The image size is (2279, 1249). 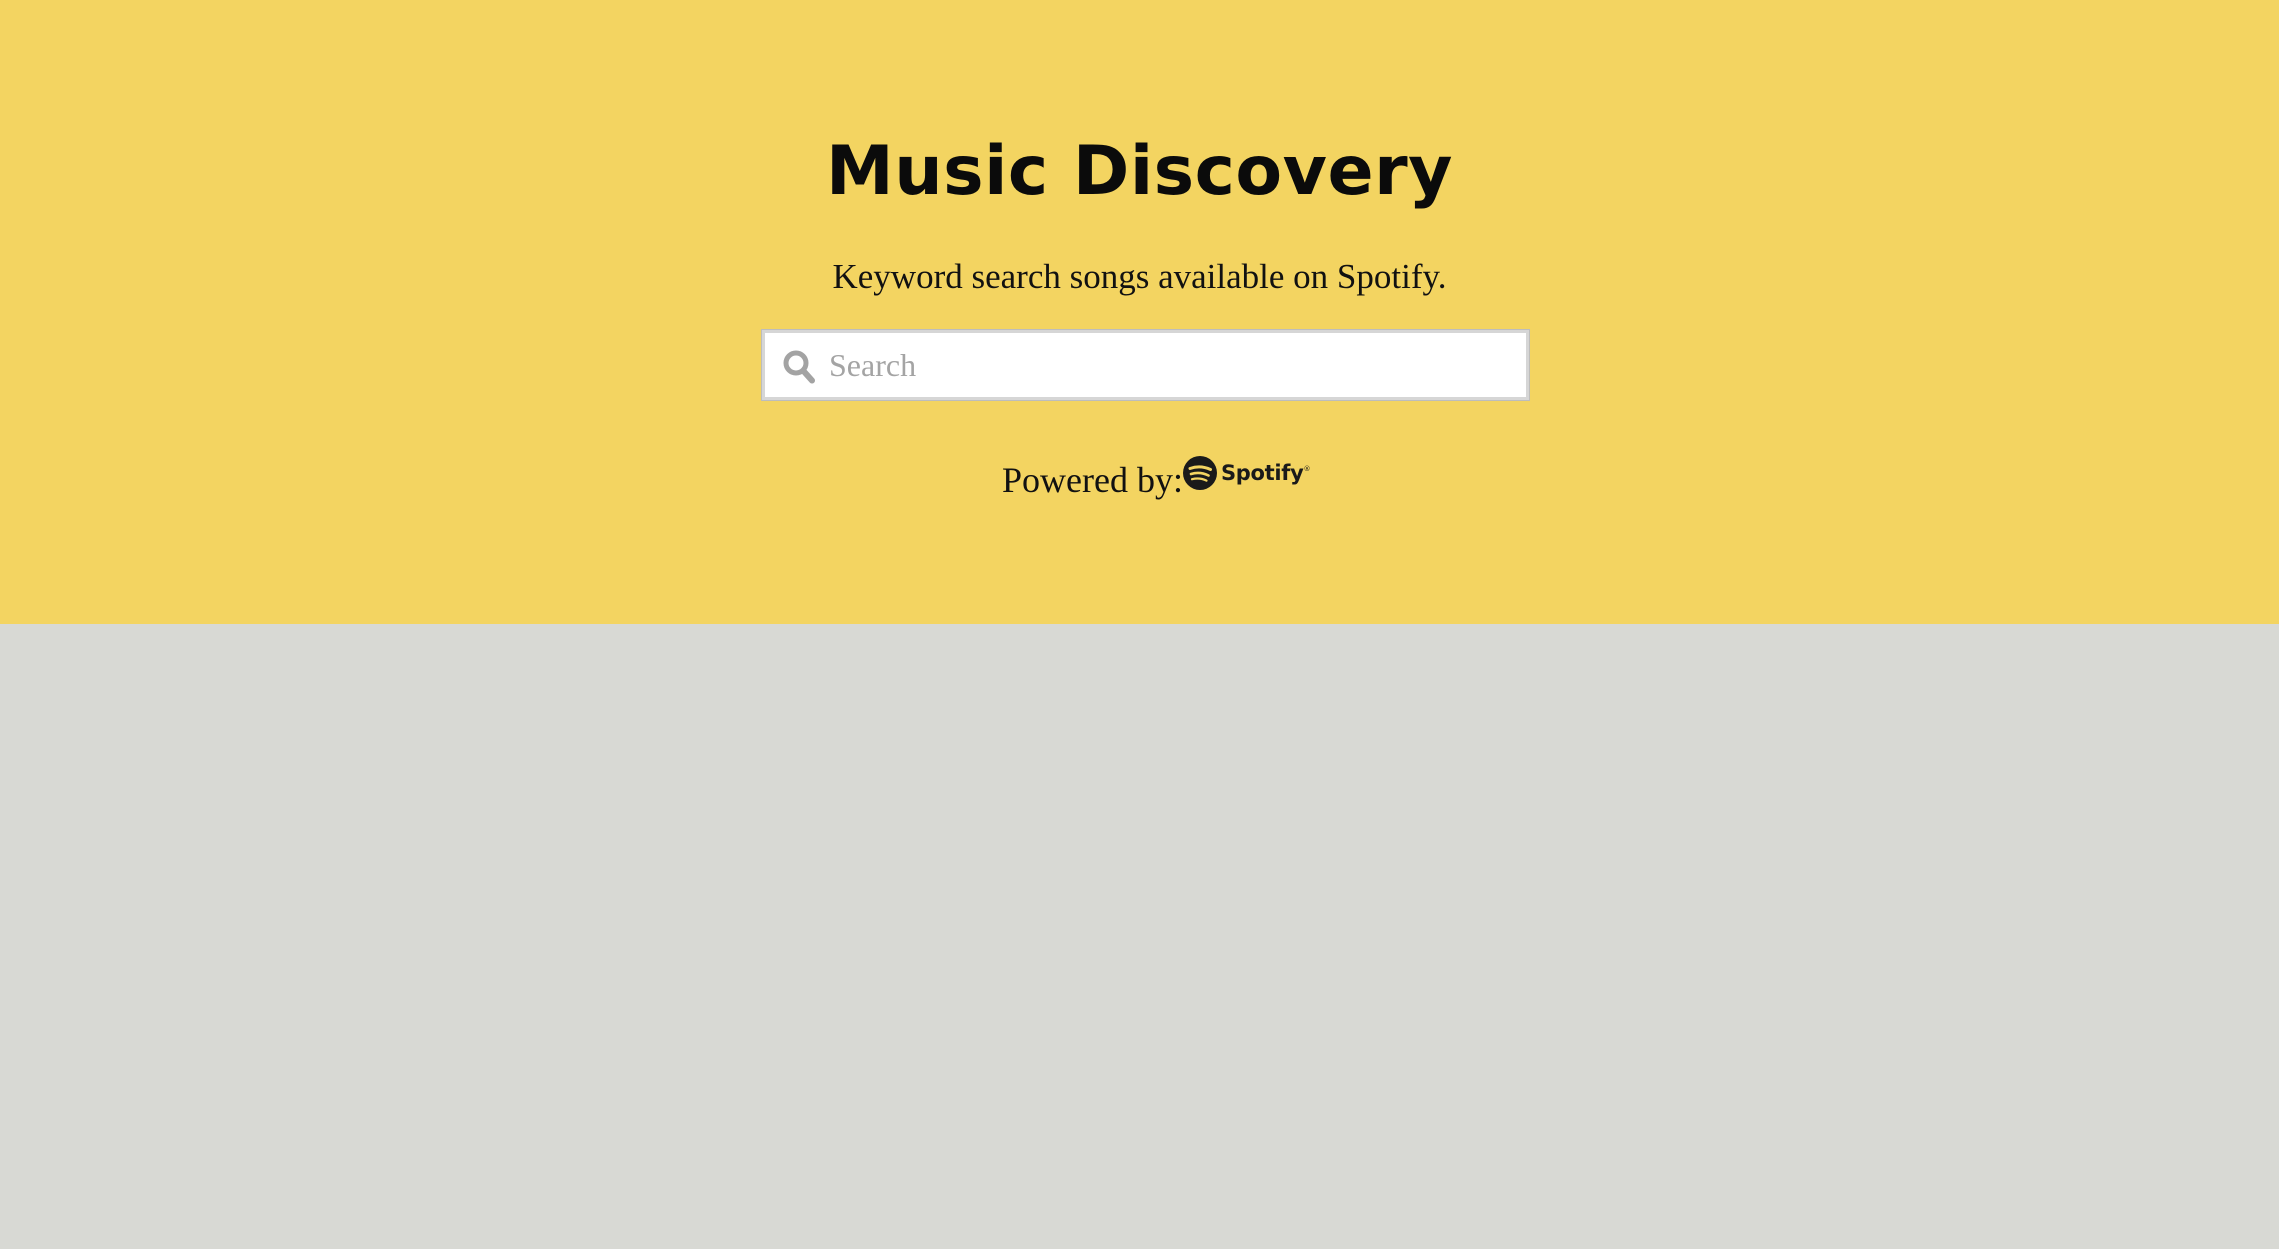 I want to click on spotify-logo-icon, so click(x=1199, y=473).